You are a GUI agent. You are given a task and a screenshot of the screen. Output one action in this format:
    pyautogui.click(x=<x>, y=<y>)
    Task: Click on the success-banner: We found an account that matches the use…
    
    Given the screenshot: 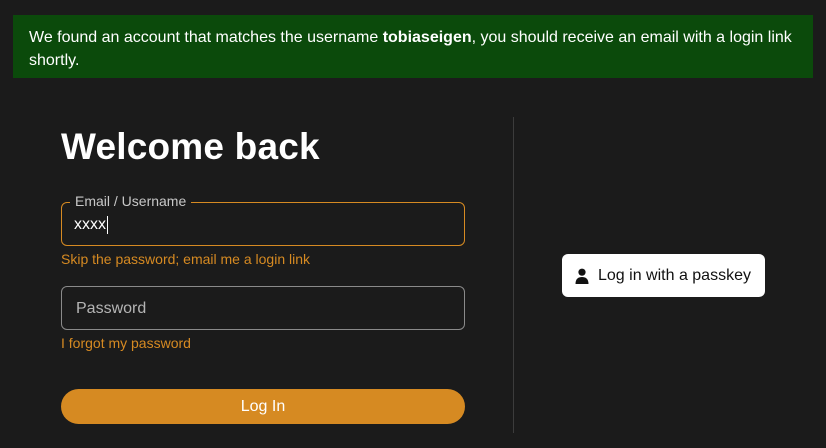 What is the action you would take?
    pyautogui.click(x=413, y=46)
    